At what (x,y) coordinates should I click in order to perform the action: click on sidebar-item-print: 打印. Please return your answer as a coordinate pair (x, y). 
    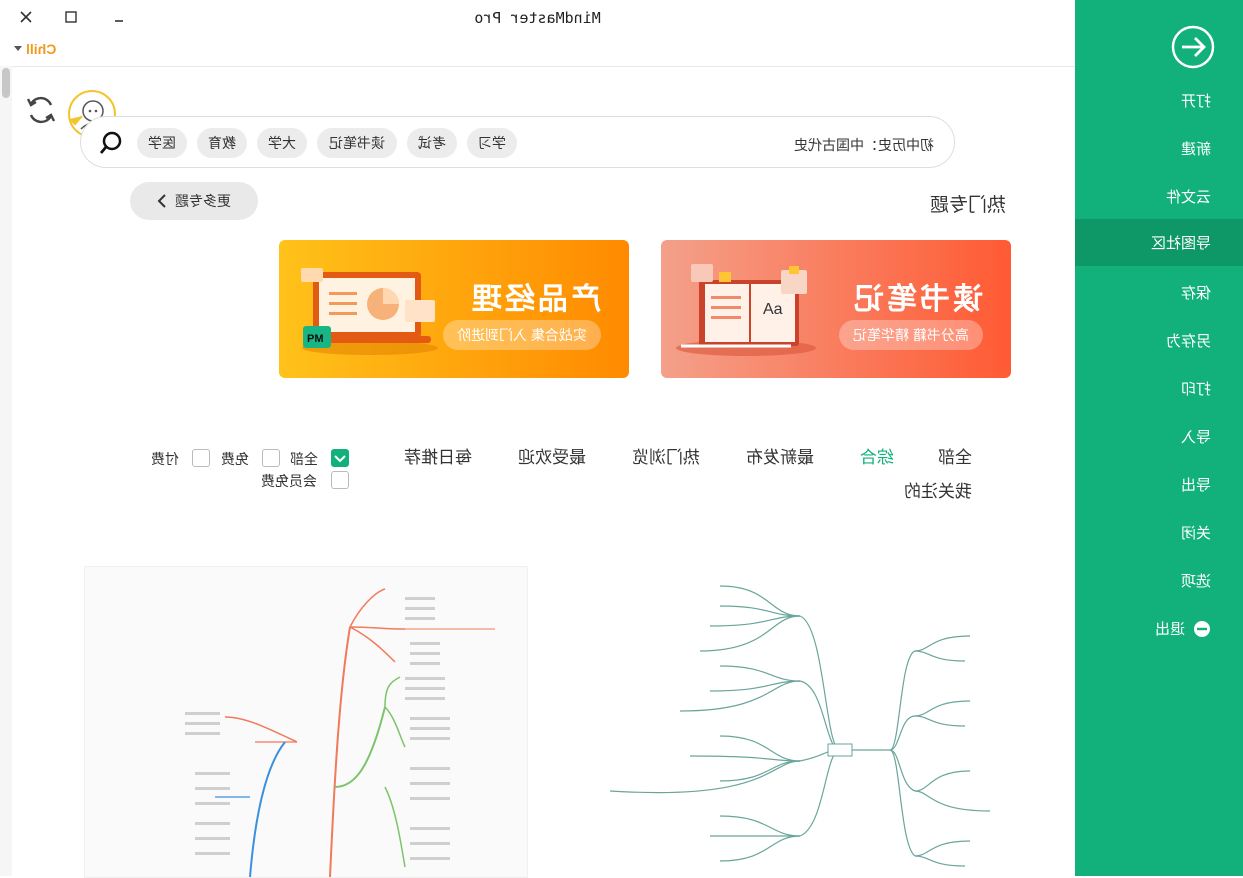
    Looking at the image, I should click on (1159, 388).